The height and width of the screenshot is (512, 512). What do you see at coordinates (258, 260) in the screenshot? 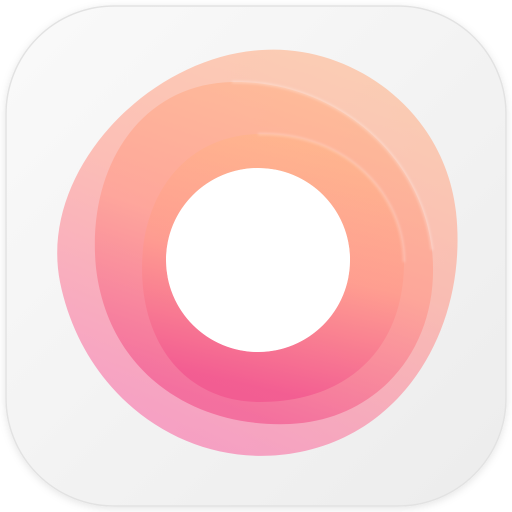
I see `center-hole` at bounding box center [258, 260].